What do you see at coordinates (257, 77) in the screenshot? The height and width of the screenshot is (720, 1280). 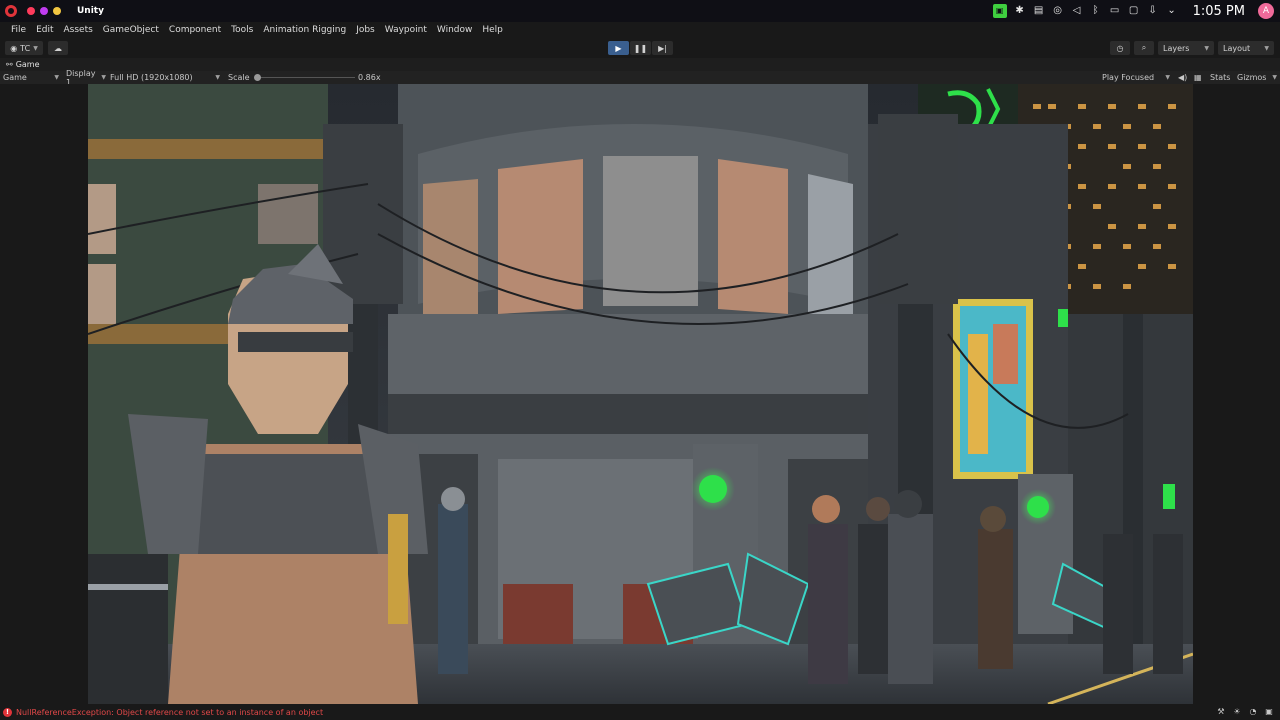 I see `scale-slider-handle` at bounding box center [257, 77].